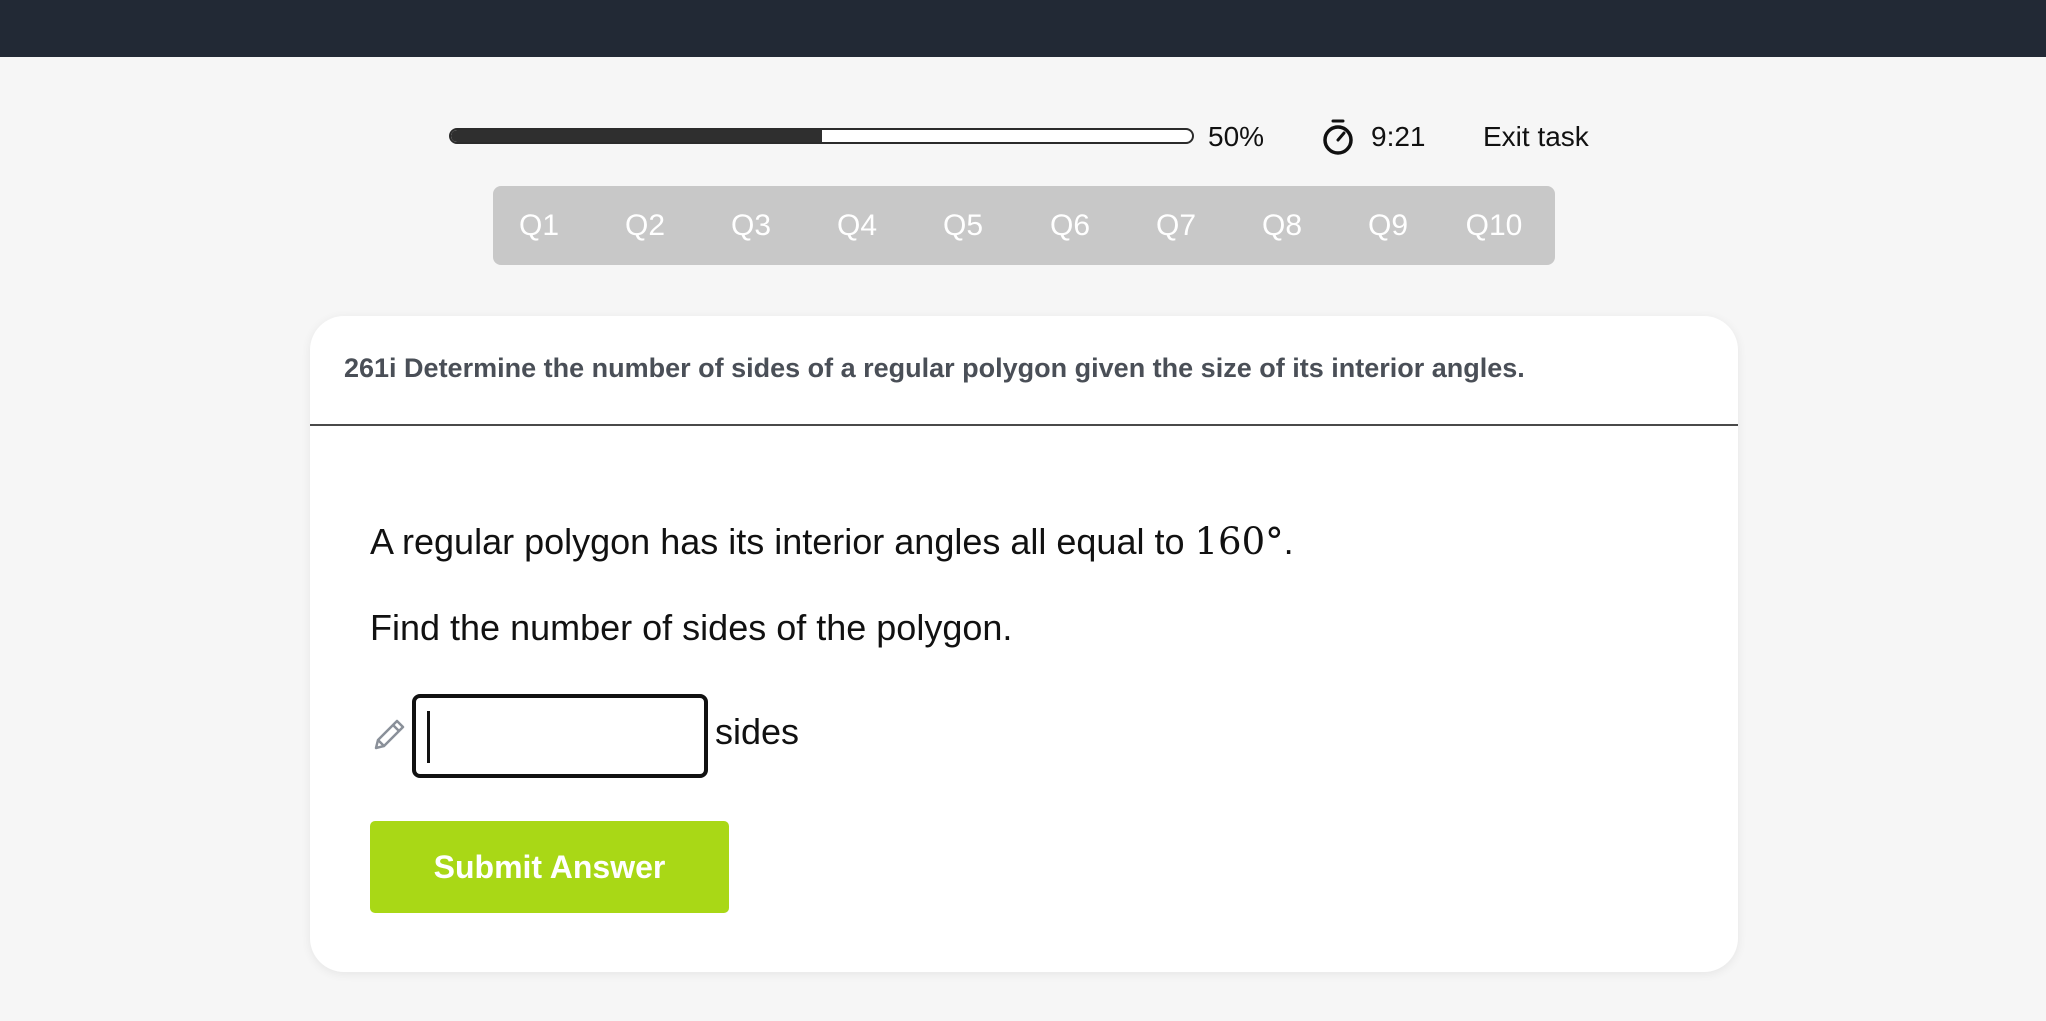  Describe the element at coordinates (389, 734) in the screenshot. I see `pencil-icon` at that location.